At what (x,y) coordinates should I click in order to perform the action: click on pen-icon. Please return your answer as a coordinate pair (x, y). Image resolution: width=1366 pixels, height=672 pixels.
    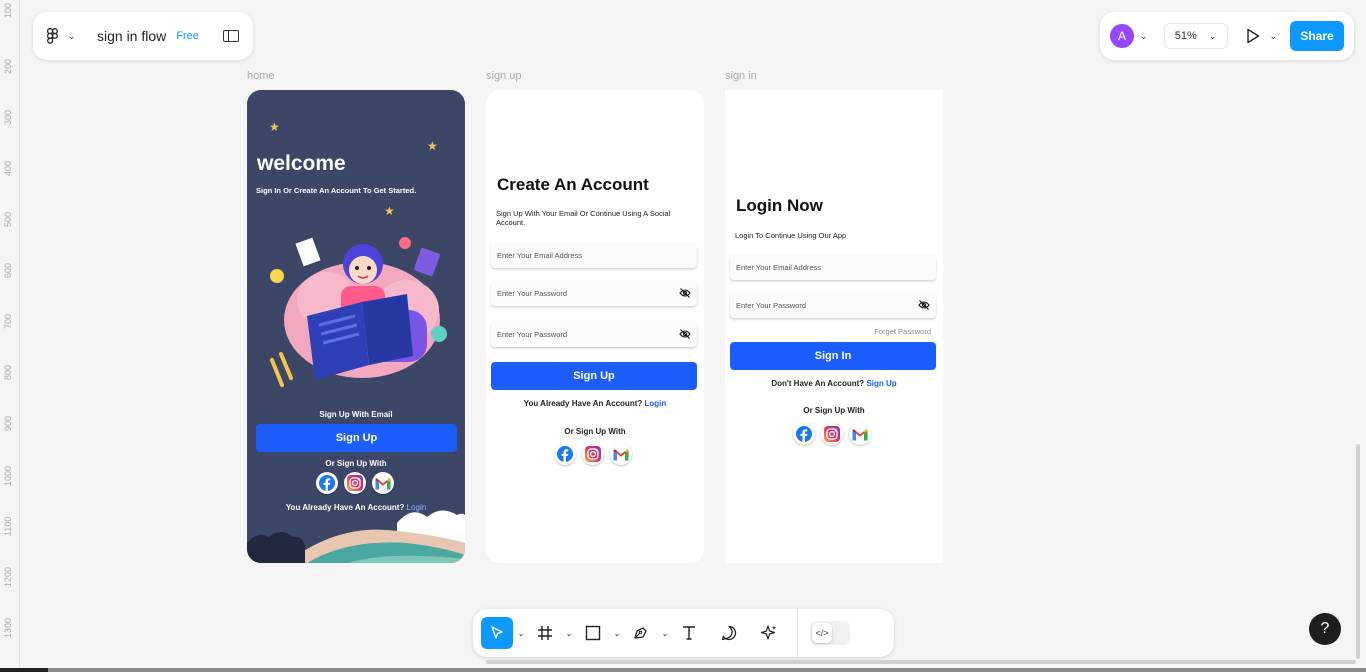
    Looking at the image, I should click on (640, 633).